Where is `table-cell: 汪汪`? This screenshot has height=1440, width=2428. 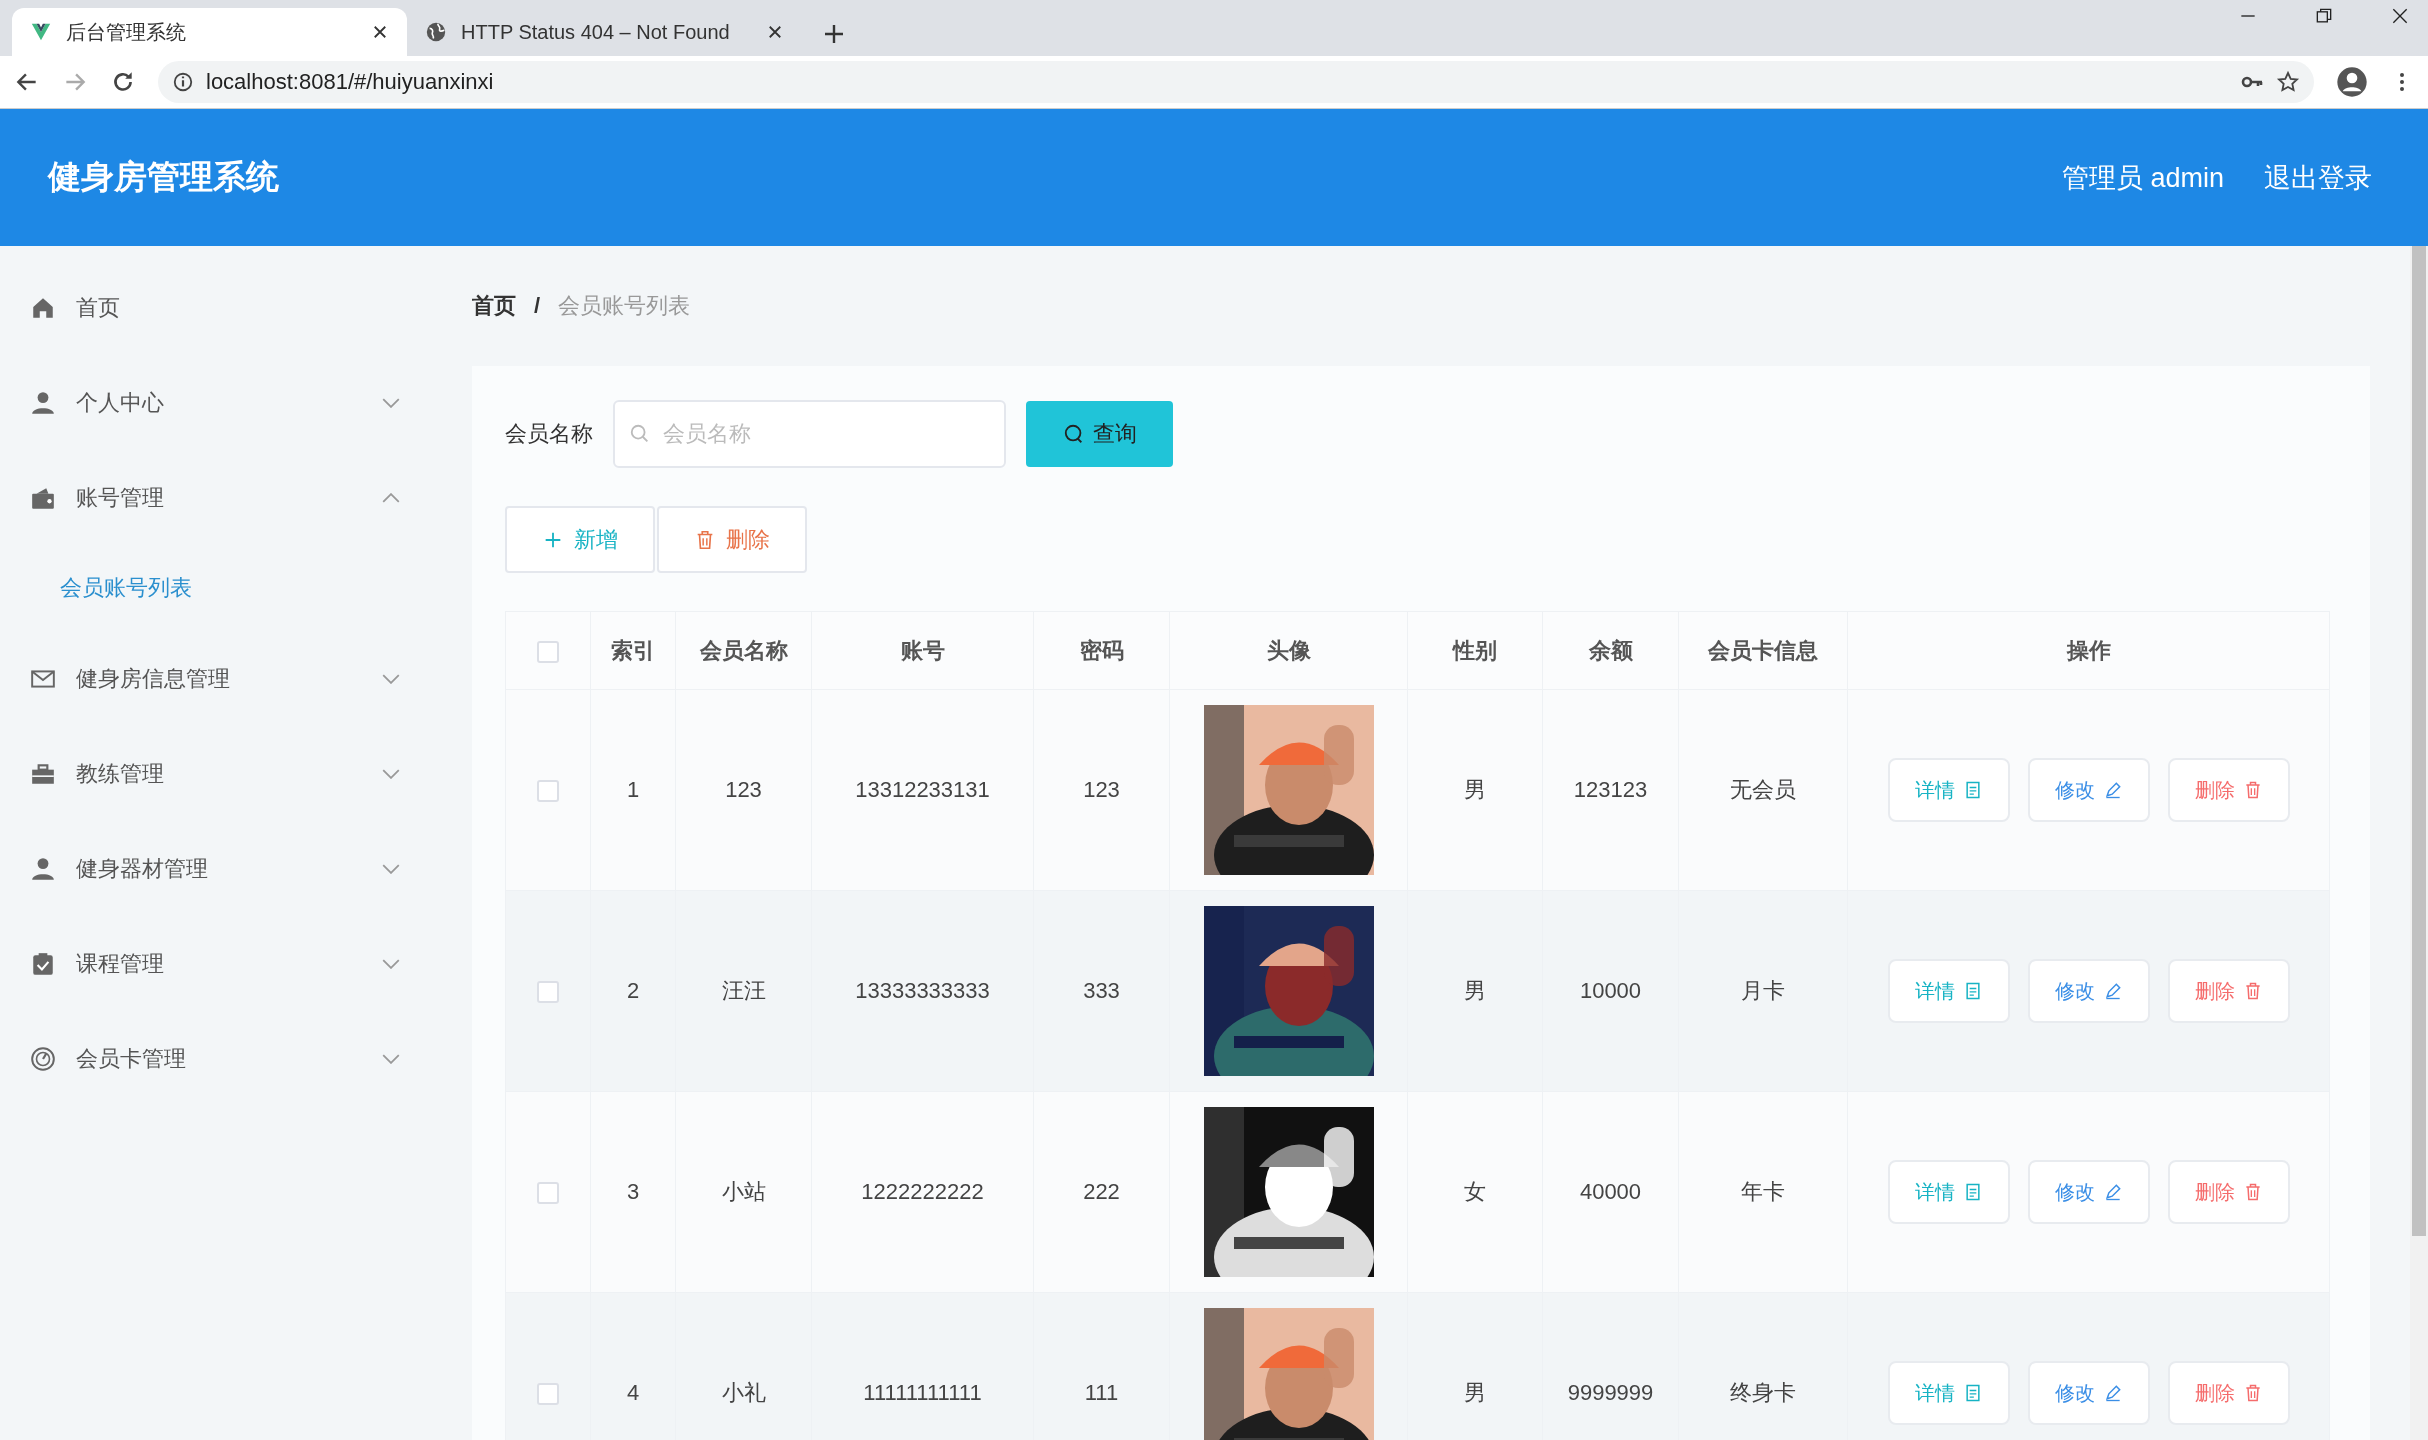
table-cell: 汪汪 is located at coordinates (743, 990).